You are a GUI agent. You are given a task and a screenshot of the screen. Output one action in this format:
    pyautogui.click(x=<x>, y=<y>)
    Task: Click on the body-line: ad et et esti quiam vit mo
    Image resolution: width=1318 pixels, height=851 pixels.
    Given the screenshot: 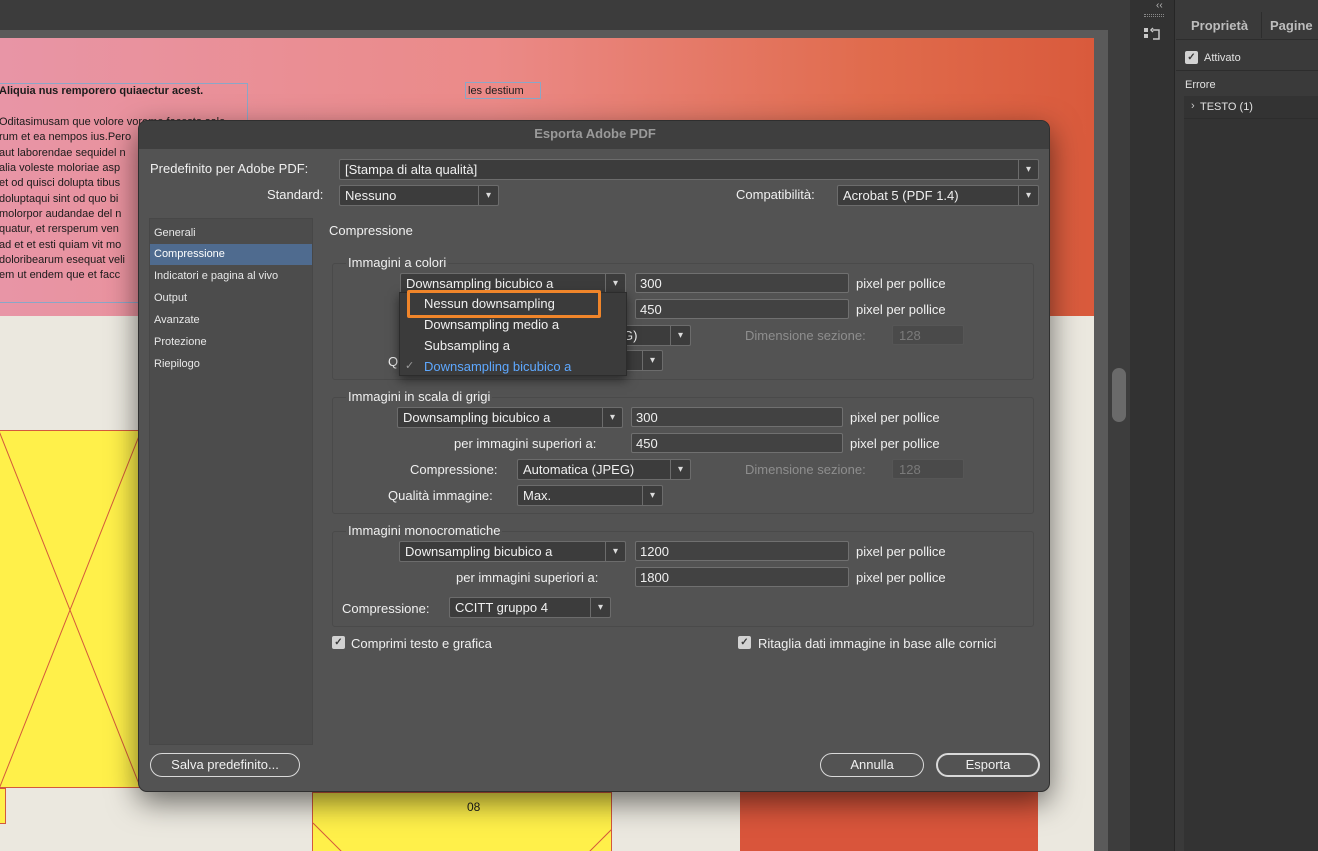 What is the action you would take?
    pyautogui.click(x=61, y=245)
    